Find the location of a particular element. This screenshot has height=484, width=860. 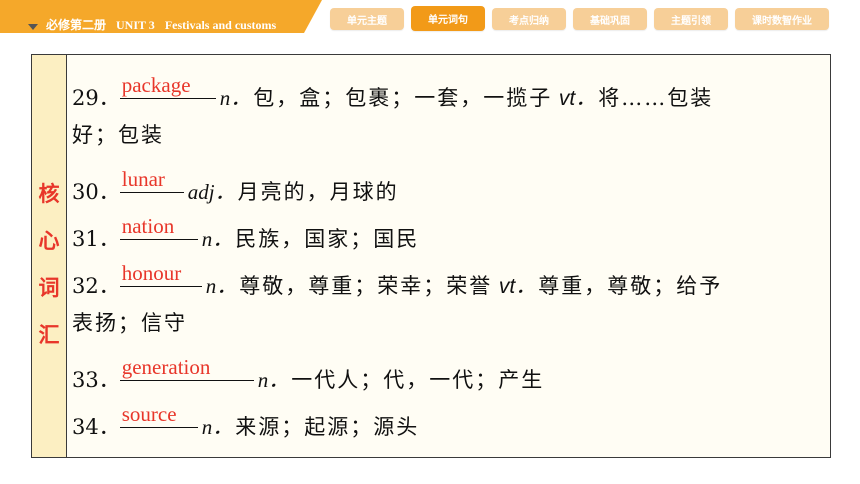

answer-text: generation is located at coordinates (166, 367).